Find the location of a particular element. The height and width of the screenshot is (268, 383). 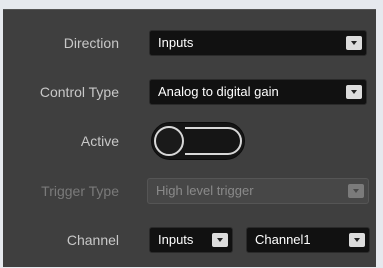

channel-source-select: Inputs is located at coordinates (191, 240).